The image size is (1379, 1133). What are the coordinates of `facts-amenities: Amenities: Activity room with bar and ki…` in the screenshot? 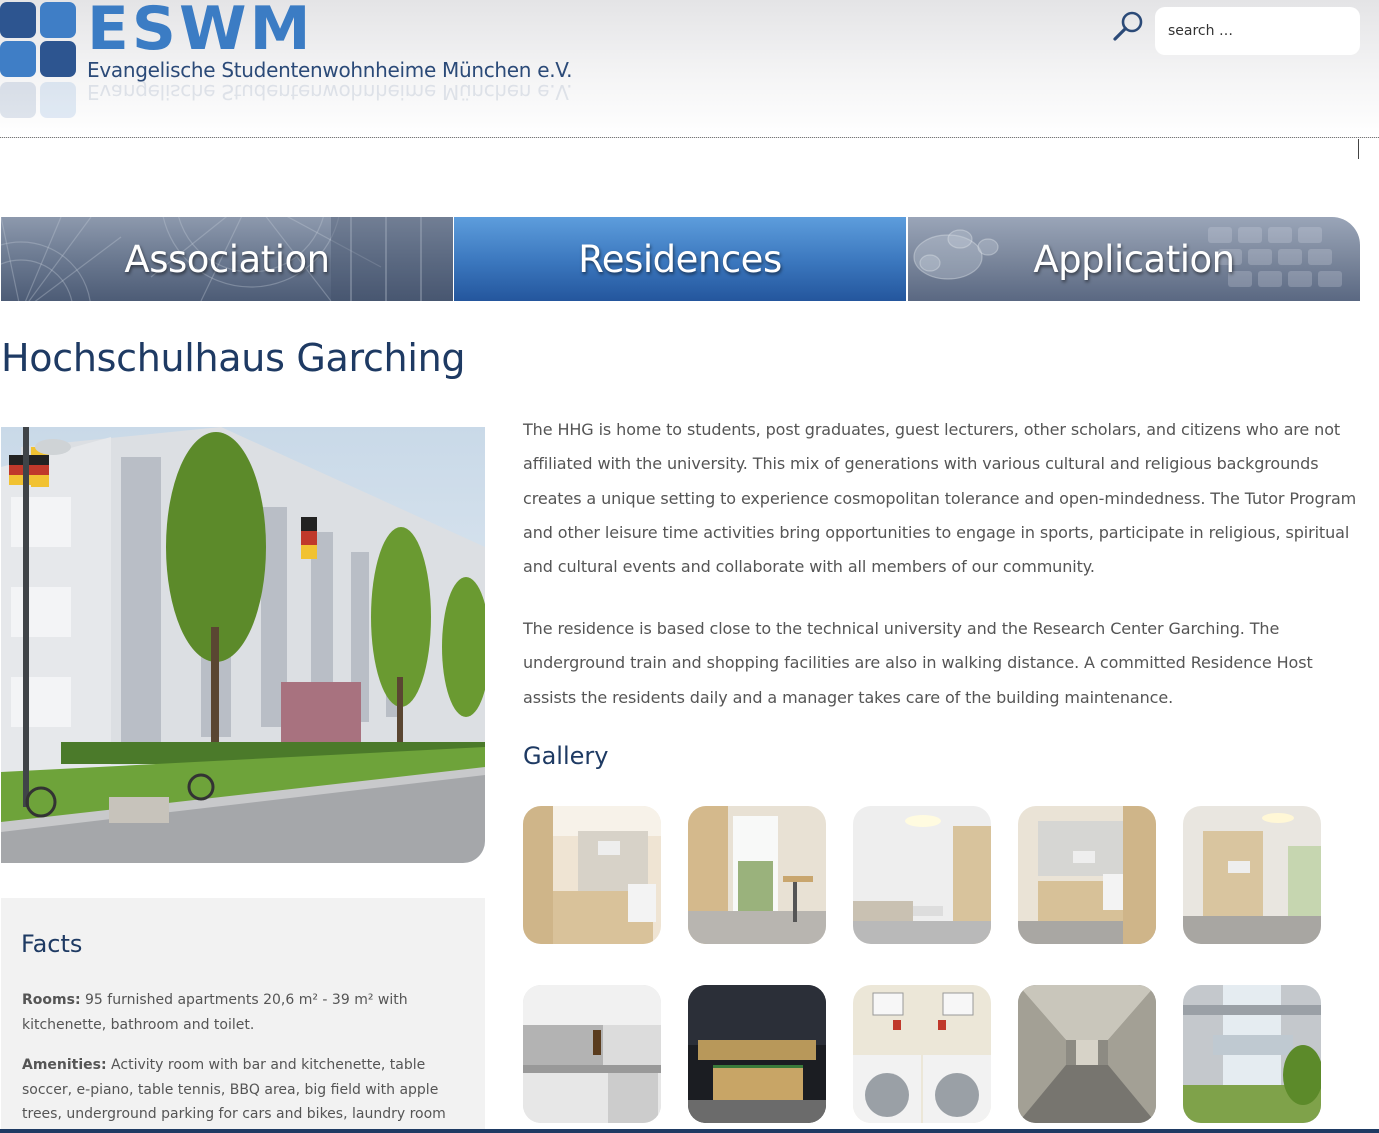 It's located at (247, 1093).